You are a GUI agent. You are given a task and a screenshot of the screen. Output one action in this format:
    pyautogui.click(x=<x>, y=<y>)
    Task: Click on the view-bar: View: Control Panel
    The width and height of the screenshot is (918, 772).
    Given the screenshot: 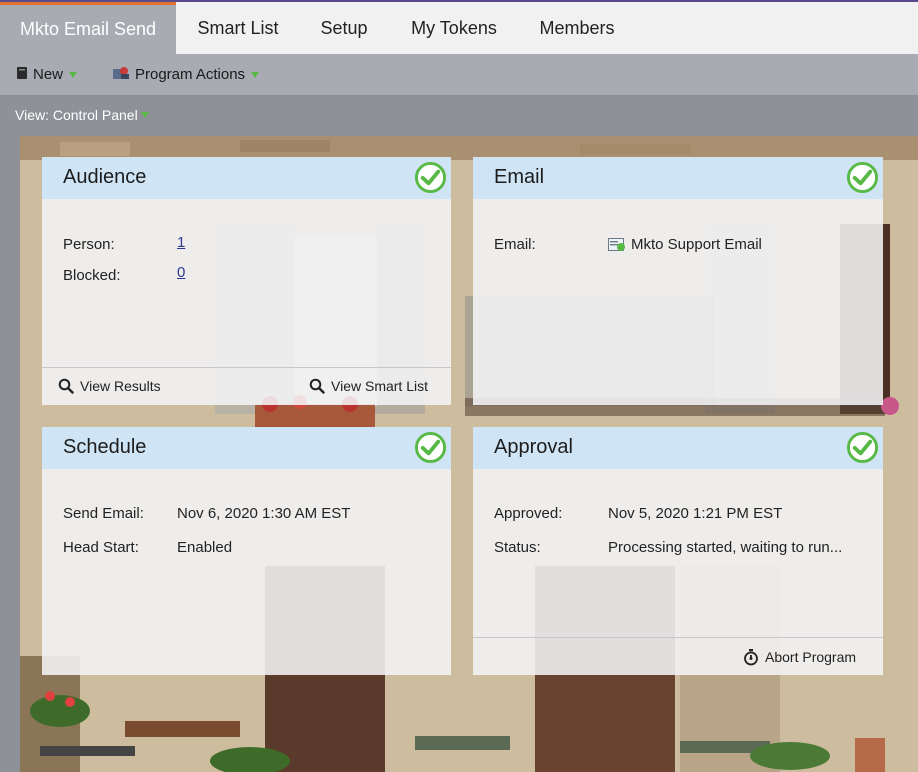 What is the action you would take?
    pyautogui.click(x=459, y=115)
    